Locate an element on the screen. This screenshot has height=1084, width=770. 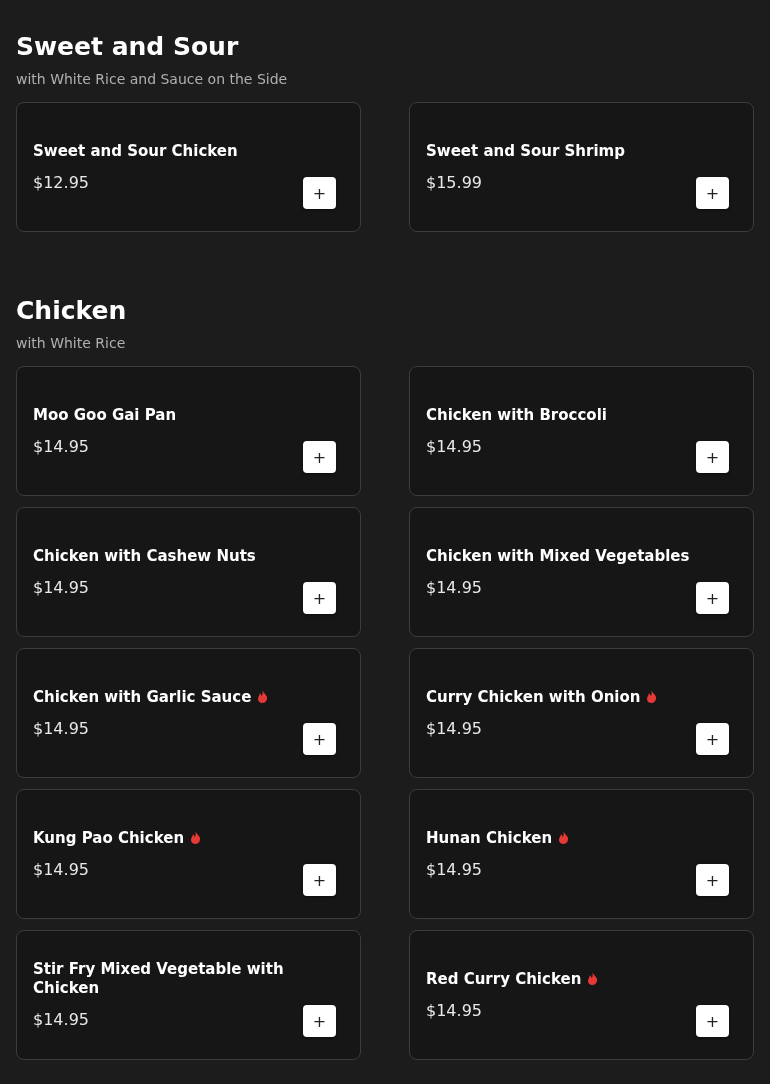
section-title: Sweet and Sour is located at coordinates (128, 47).